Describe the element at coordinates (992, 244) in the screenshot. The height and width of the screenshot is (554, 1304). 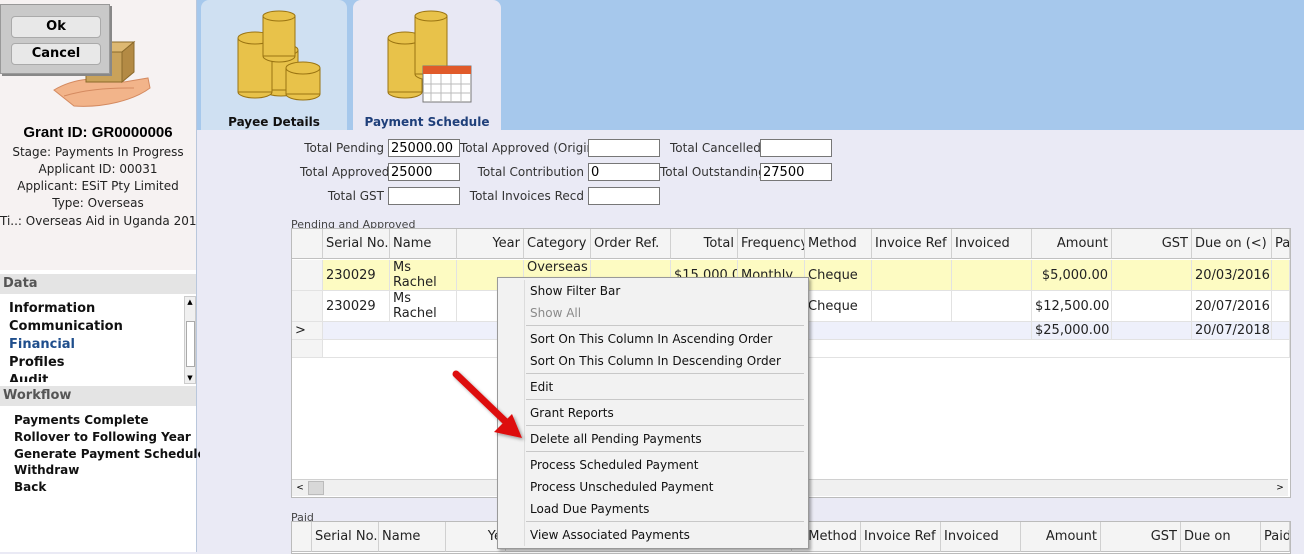
I see `col-invoiced: Invoiced` at that location.